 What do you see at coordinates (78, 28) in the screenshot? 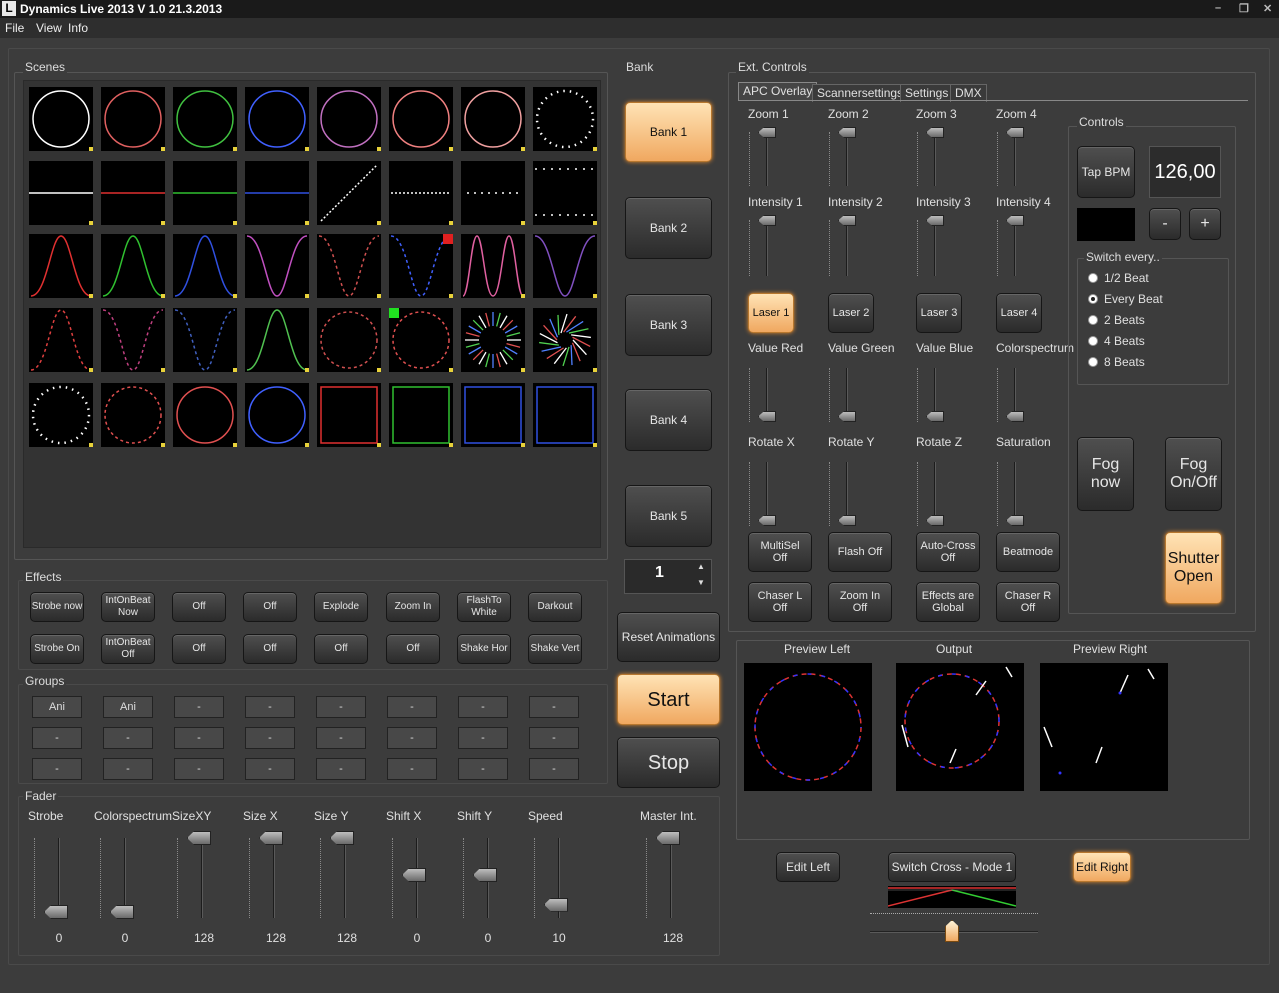
I see `menu-info: Info` at bounding box center [78, 28].